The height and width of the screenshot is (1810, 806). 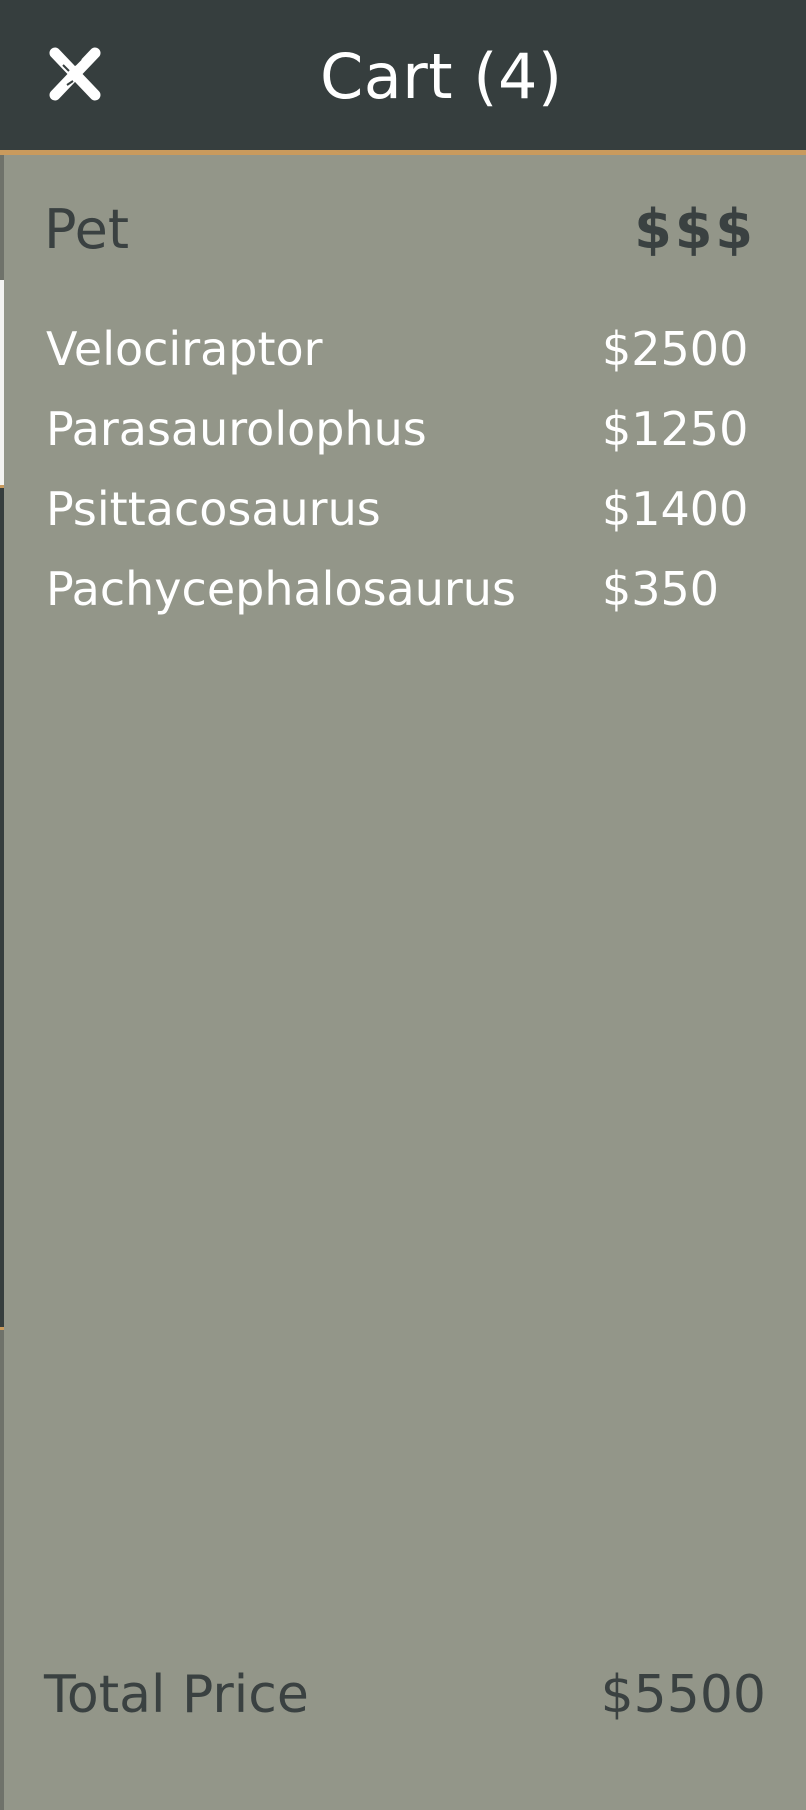 I want to click on cart-item: Pachycephalosaurus $350, so click(x=405, y=589).